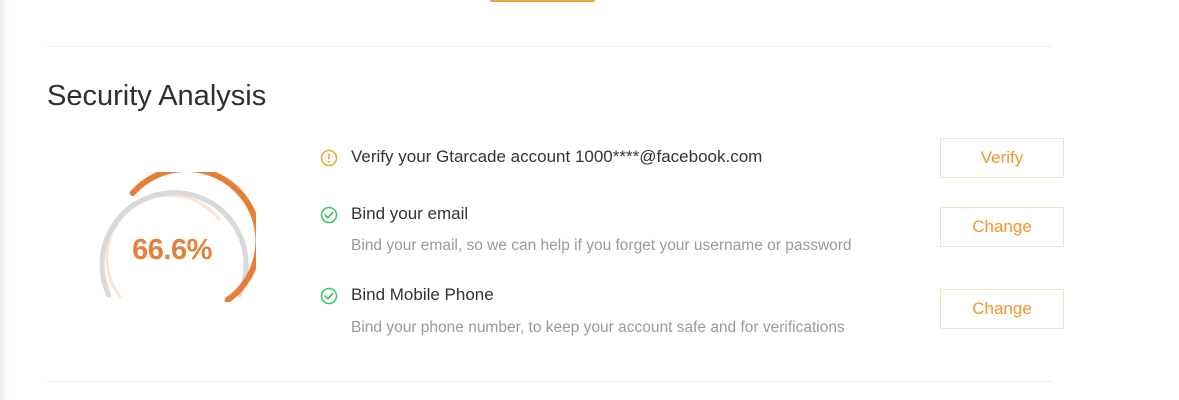 The image size is (1179, 400). Describe the element at coordinates (422, 294) in the screenshot. I see `bind-phone-label: Bind Mobile Phone` at that location.